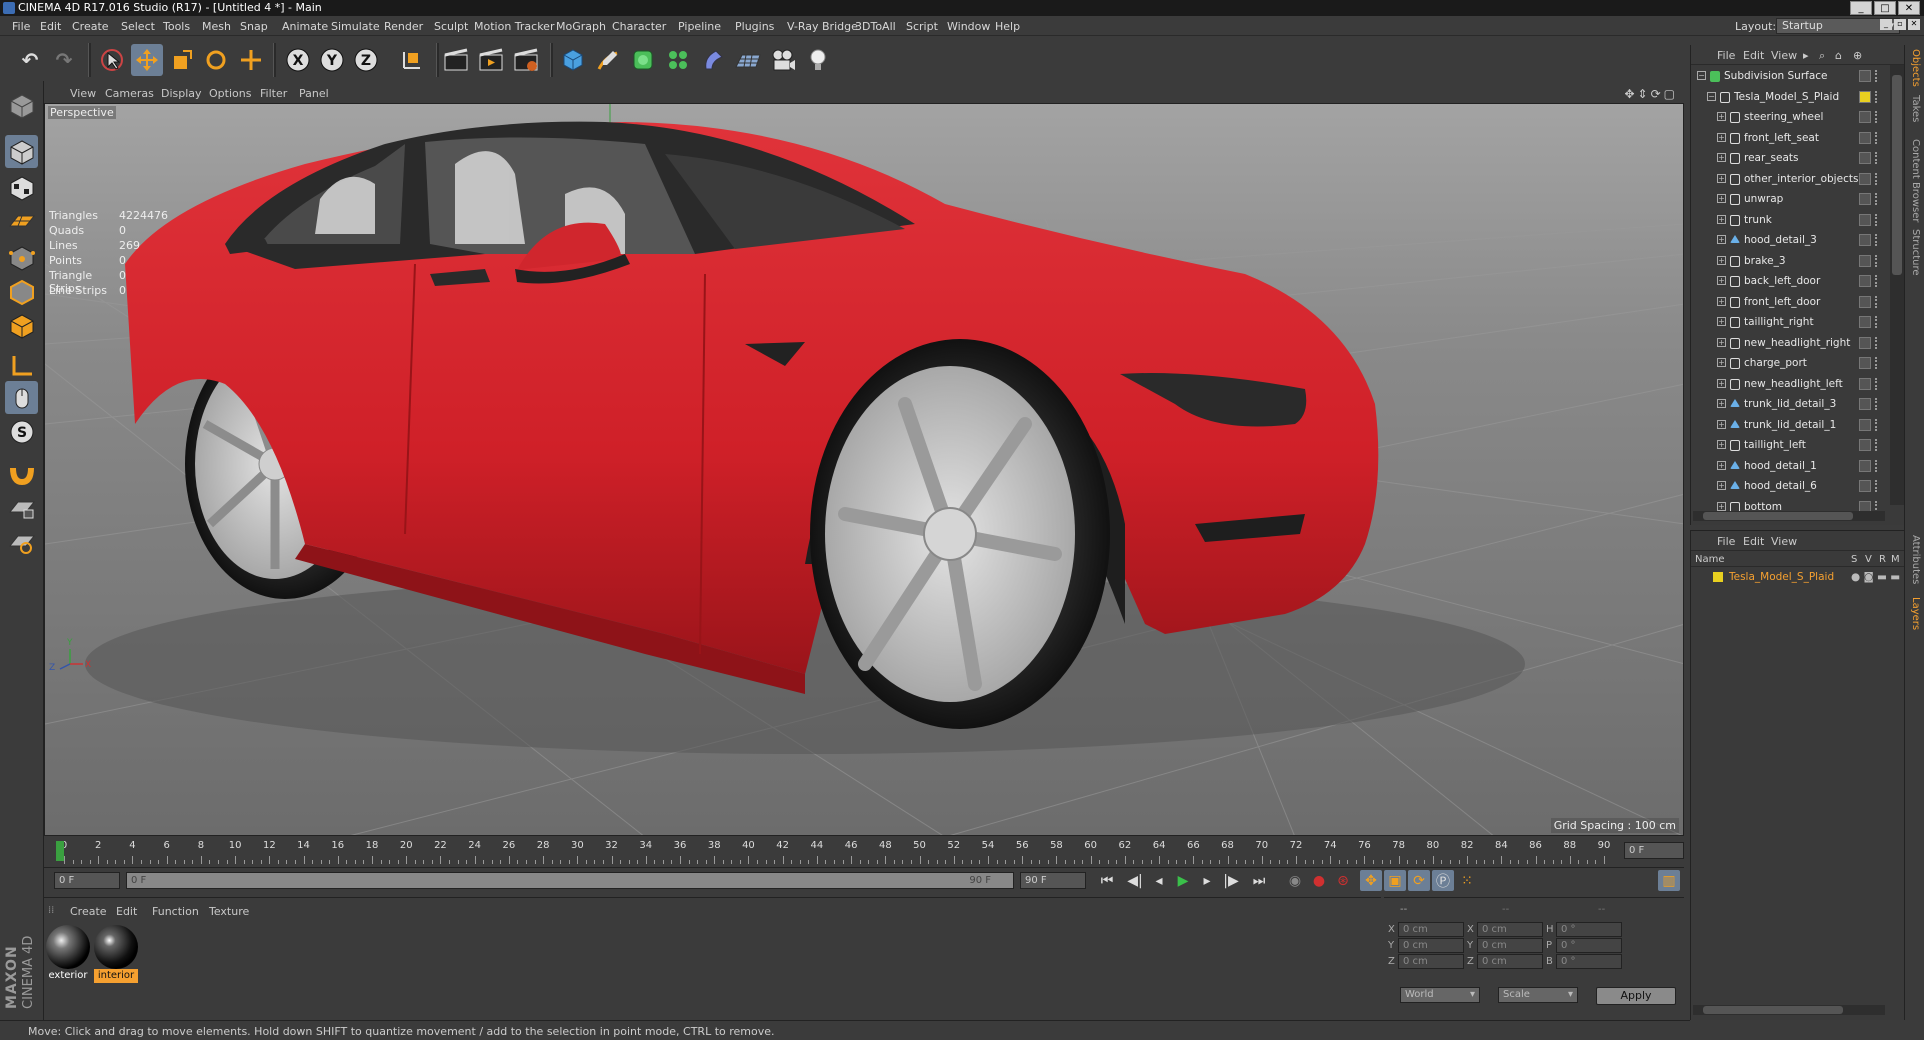  What do you see at coordinates (639, 26) in the screenshot?
I see `menu-character: Character` at bounding box center [639, 26].